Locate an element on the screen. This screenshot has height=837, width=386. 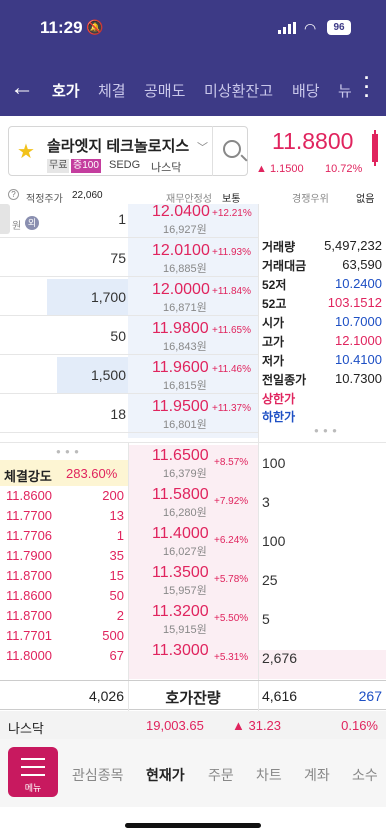
ask-total: 4,026 is located at coordinates (106, 696).